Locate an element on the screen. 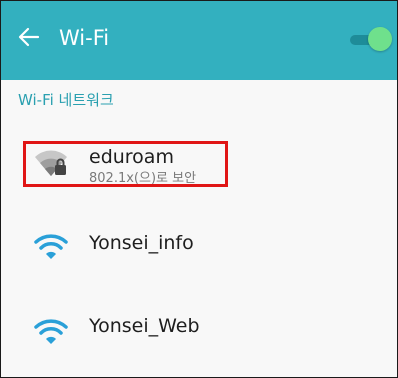 Image resolution: width=398 pixels, height=378 pixels. network-name: Yonsei_info is located at coordinates (141, 243).